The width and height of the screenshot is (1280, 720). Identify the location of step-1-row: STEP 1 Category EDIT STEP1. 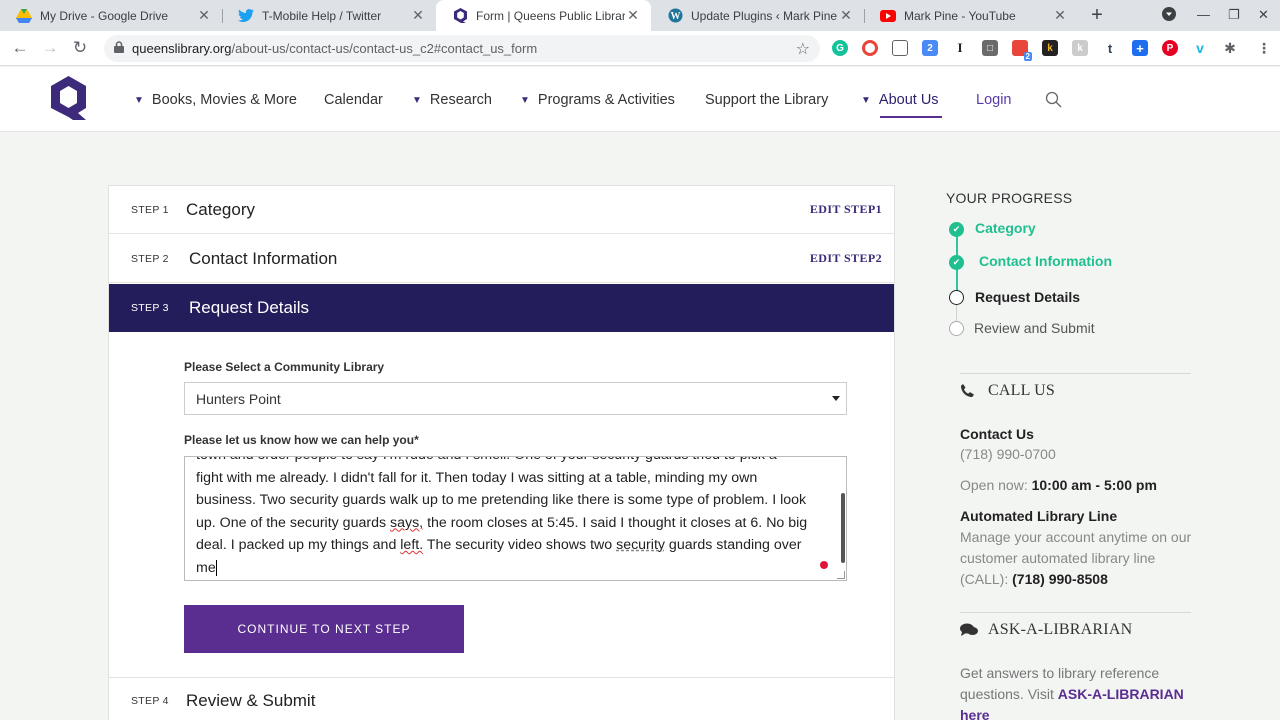
(501, 210).